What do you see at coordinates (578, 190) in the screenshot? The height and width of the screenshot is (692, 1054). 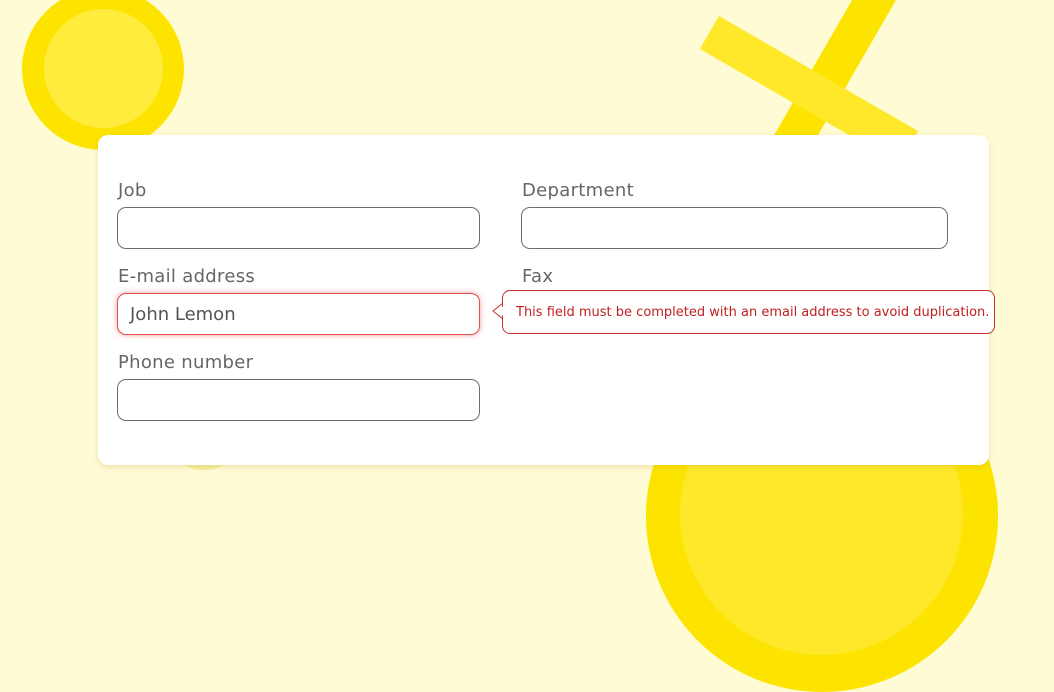 I see `department-label: Department` at bounding box center [578, 190].